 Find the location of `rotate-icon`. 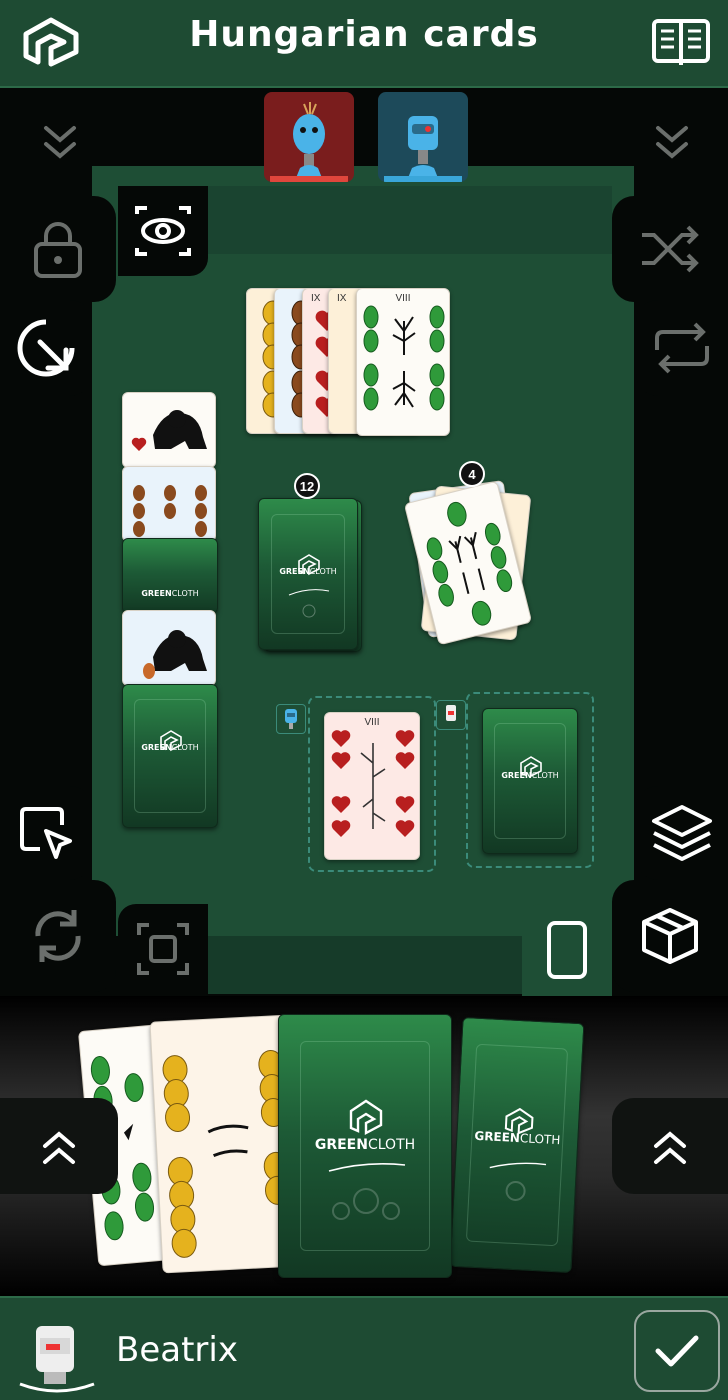

rotate-icon is located at coordinates (46, 348).